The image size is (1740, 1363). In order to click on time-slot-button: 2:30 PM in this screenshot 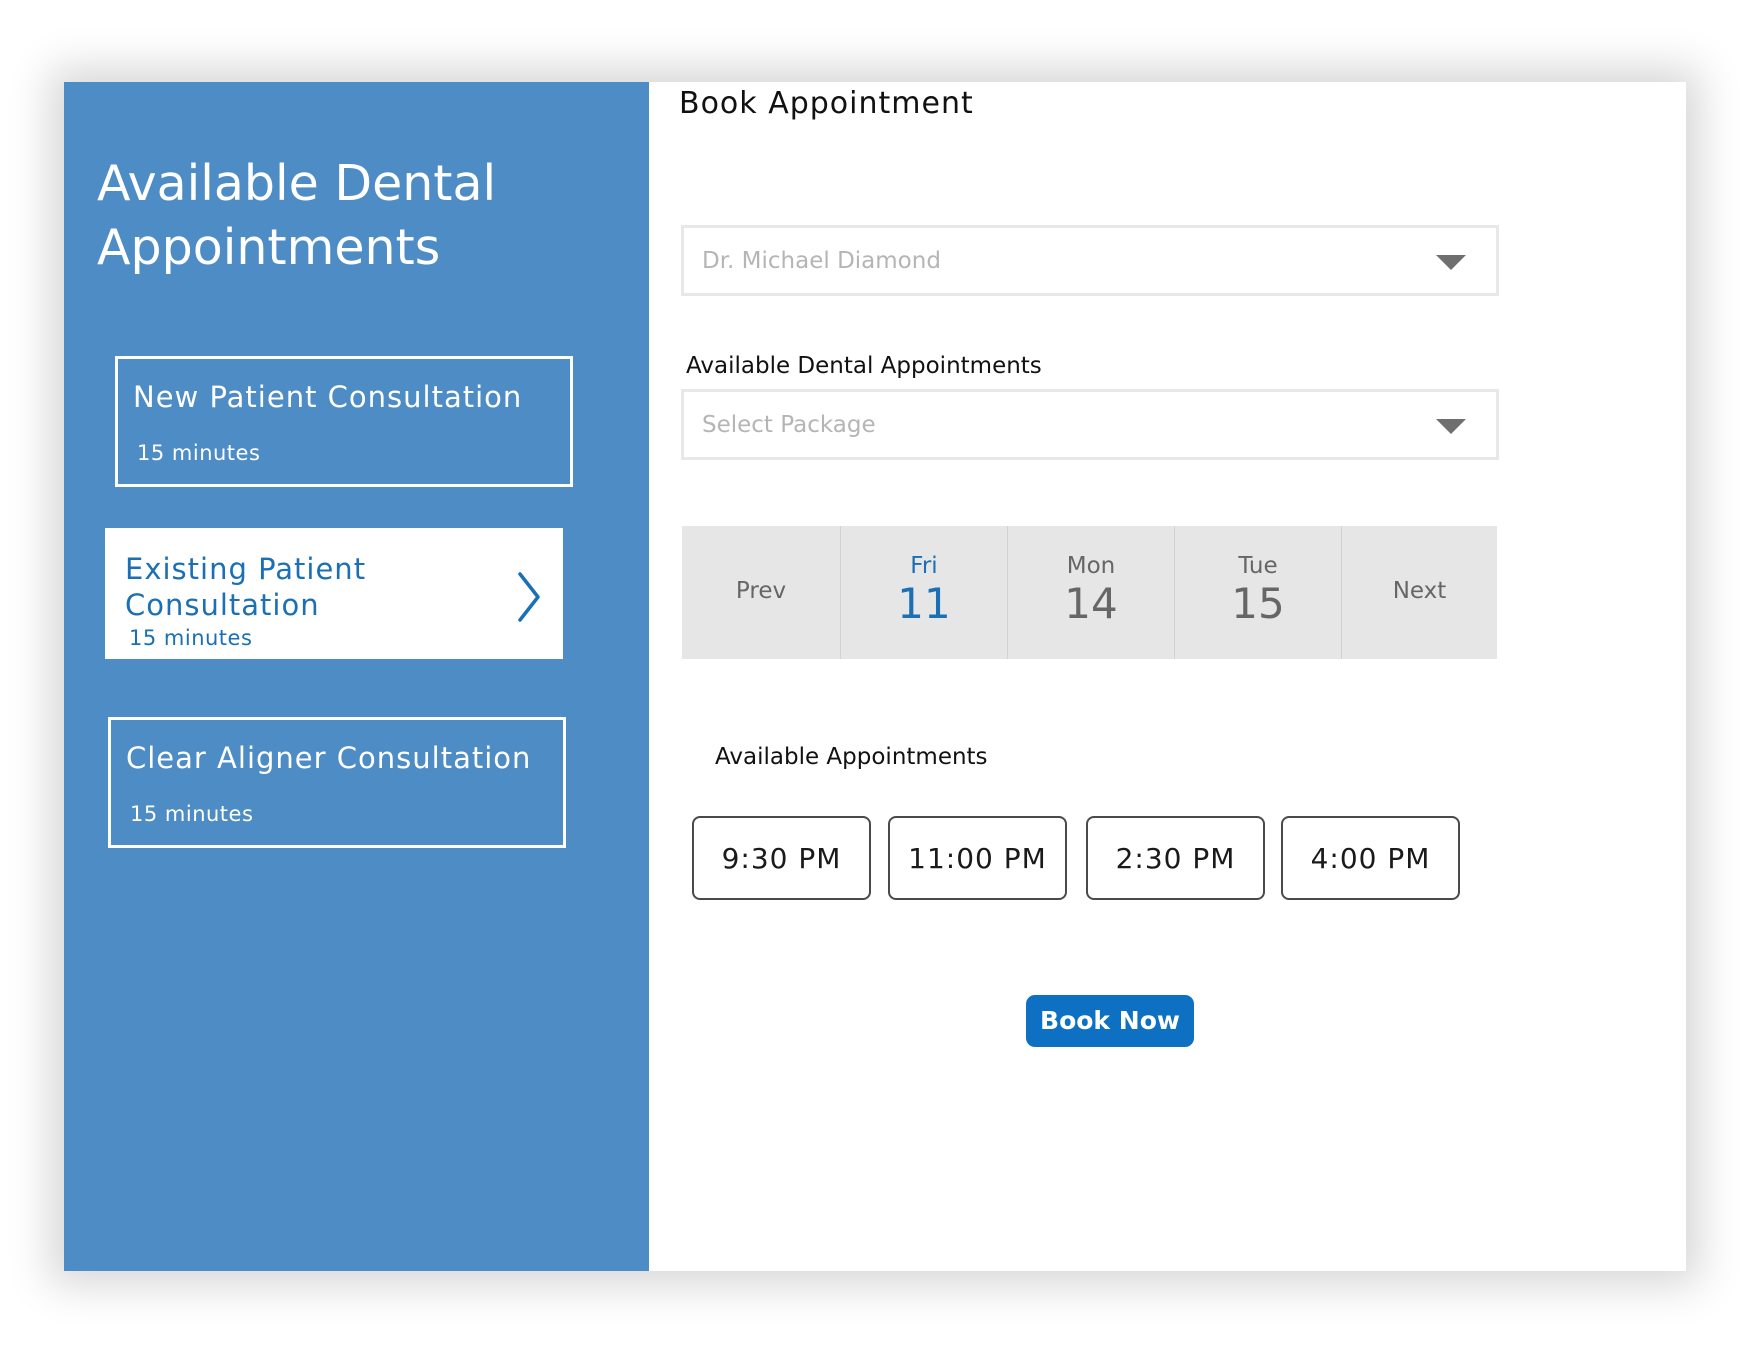, I will do `click(1175, 858)`.